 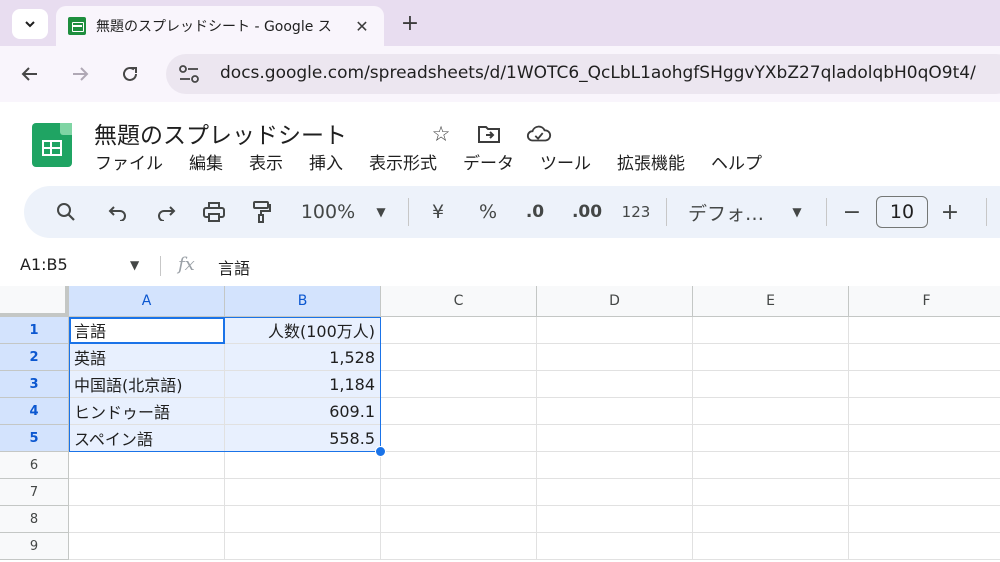 What do you see at coordinates (902, 212) in the screenshot?
I see `font-size-input: 10` at bounding box center [902, 212].